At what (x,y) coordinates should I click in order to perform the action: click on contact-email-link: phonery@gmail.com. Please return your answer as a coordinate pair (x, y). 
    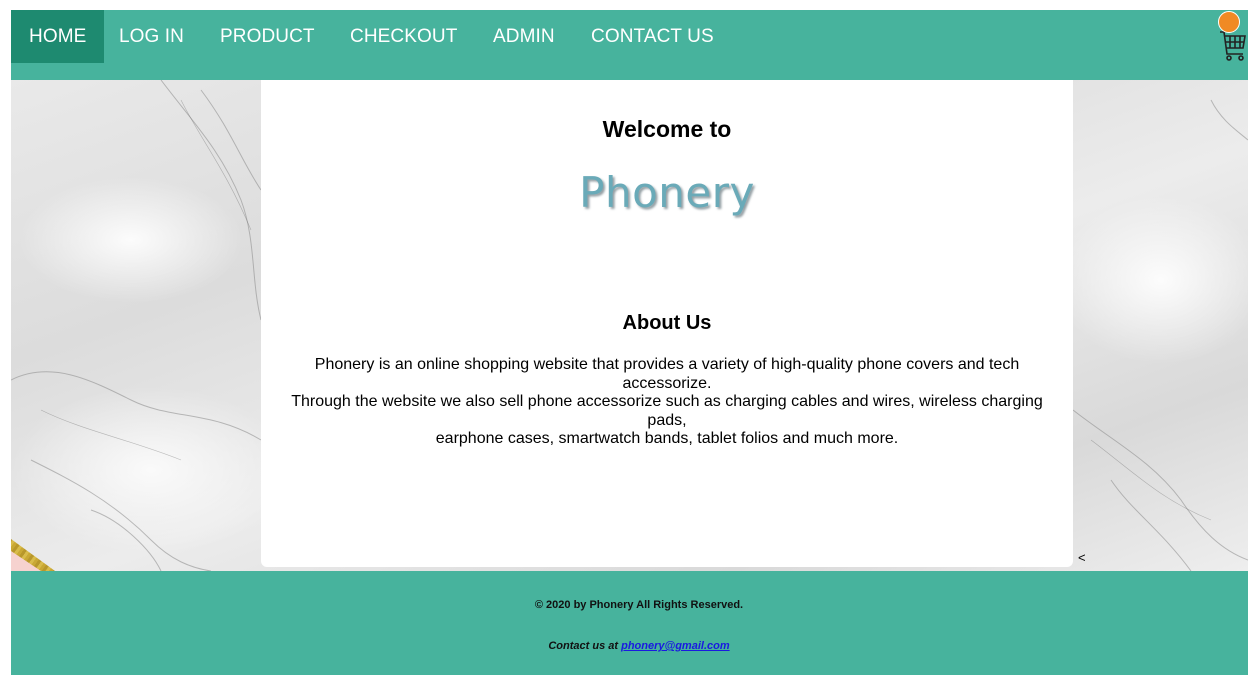
    Looking at the image, I should click on (675, 646).